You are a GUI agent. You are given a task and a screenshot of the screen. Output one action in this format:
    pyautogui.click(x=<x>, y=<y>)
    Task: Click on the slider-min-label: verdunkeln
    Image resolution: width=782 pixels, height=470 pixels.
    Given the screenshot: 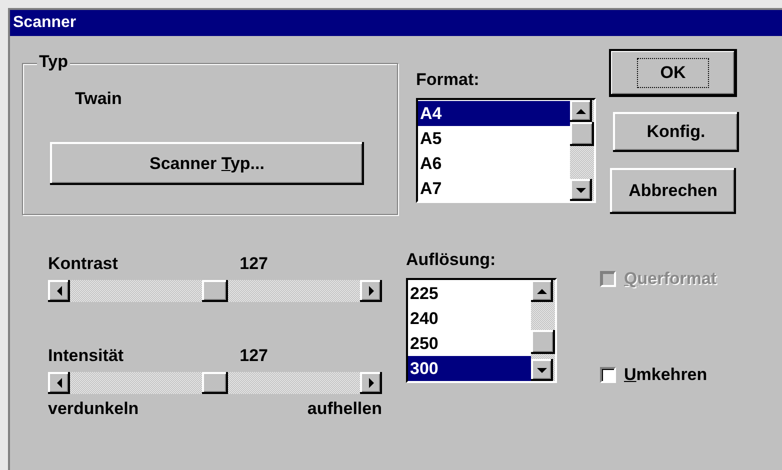 What is the action you would take?
    pyautogui.click(x=93, y=409)
    